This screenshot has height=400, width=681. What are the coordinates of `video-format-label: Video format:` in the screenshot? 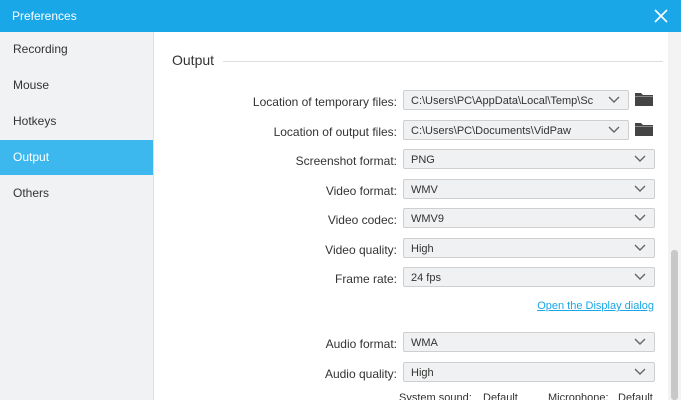 It's located at (361, 191).